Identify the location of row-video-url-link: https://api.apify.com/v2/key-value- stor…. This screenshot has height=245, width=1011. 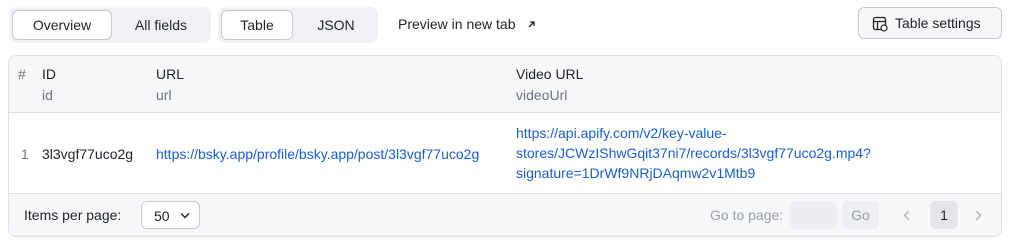
(726, 153).